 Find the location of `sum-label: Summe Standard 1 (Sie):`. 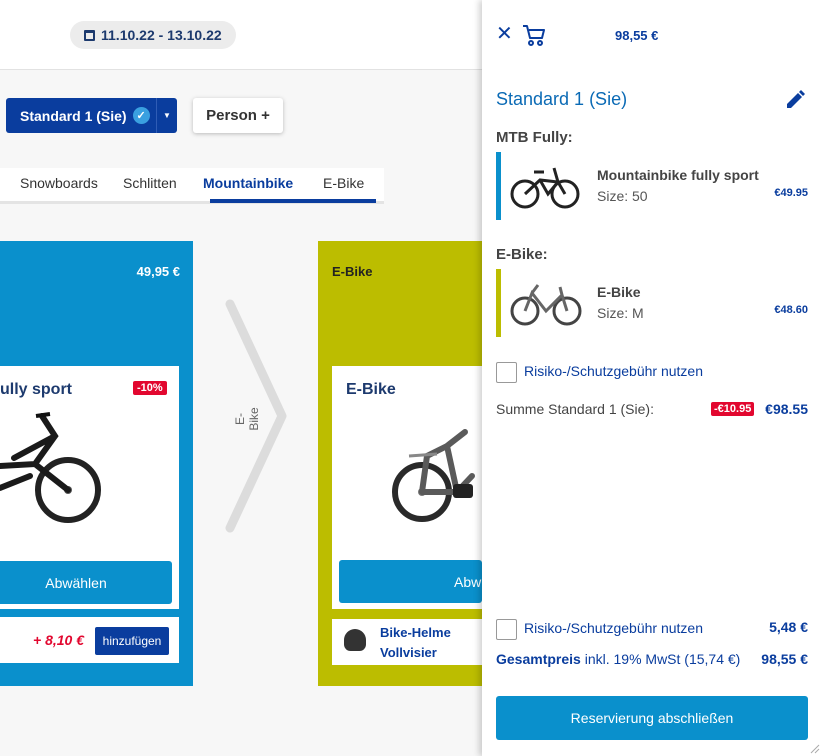

sum-label: Summe Standard 1 (Sie): is located at coordinates (575, 409).